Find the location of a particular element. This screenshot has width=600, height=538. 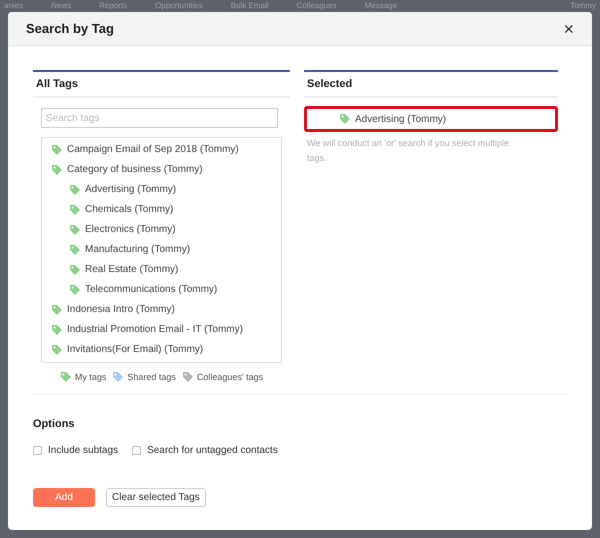

dialog-title: Search by Tag is located at coordinates (70, 29).